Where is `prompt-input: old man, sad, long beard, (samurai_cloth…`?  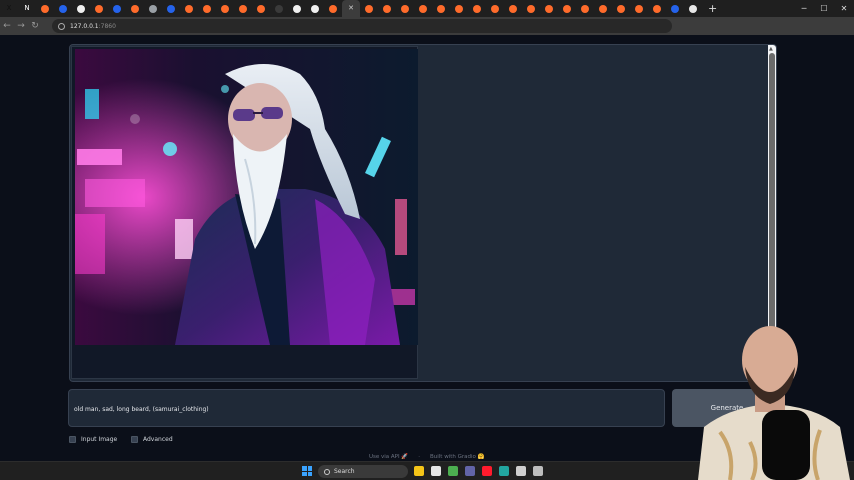 prompt-input: old man, sad, long beard, (samurai_cloth… is located at coordinates (366, 408).